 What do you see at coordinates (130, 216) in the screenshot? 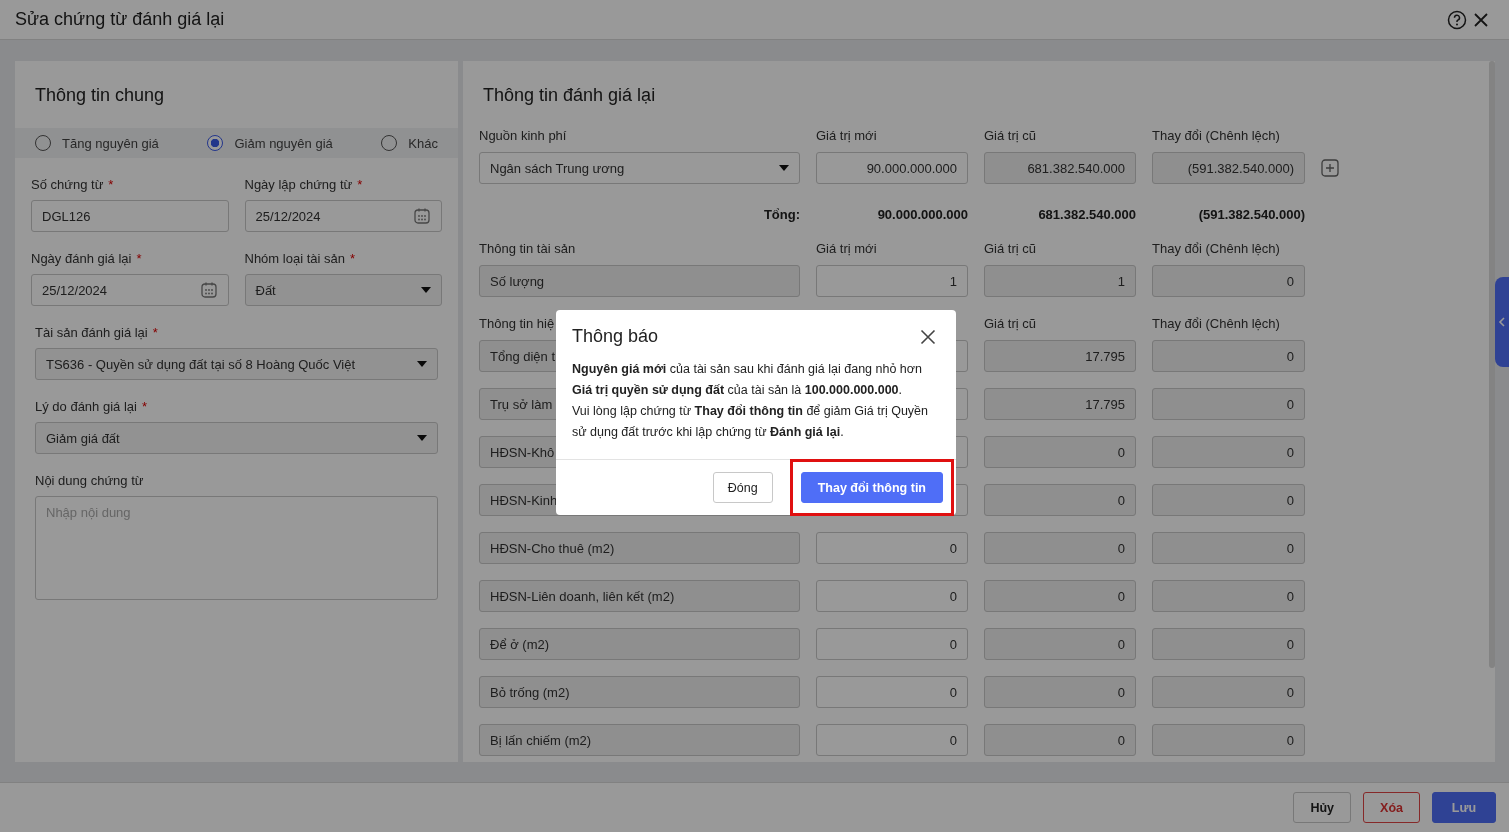
I see `text-field: DGL126` at bounding box center [130, 216].